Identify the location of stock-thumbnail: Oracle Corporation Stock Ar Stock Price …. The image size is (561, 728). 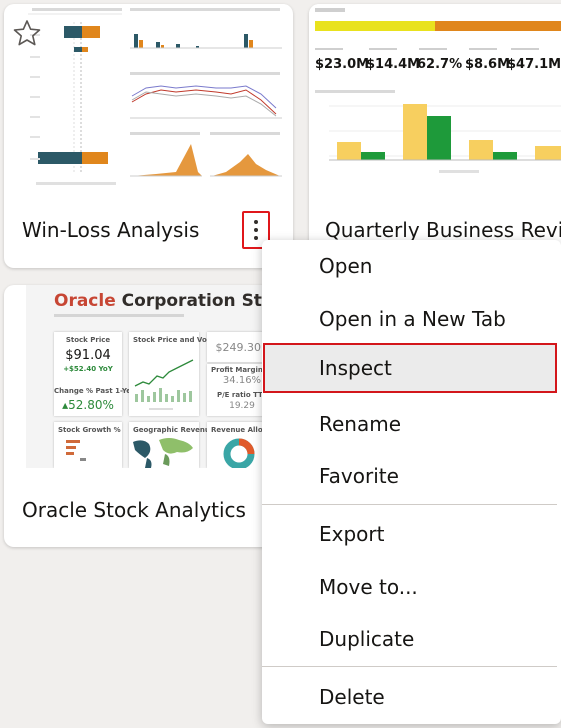
(159, 376).